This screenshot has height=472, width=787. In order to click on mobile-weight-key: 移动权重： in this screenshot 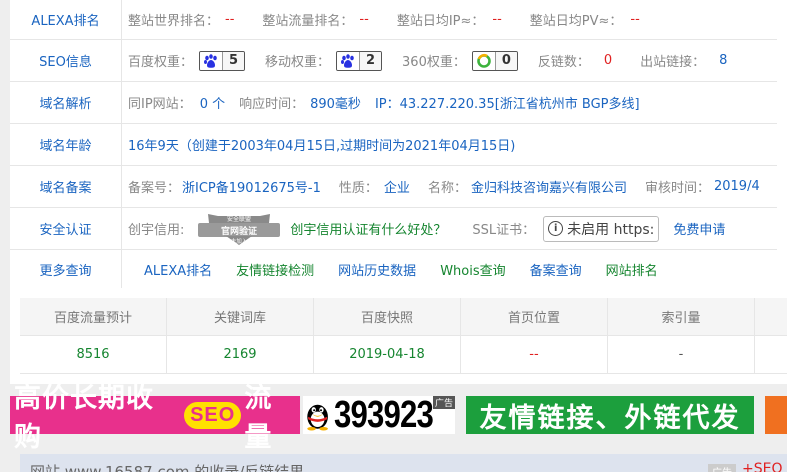, I will do `click(298, 62)`.